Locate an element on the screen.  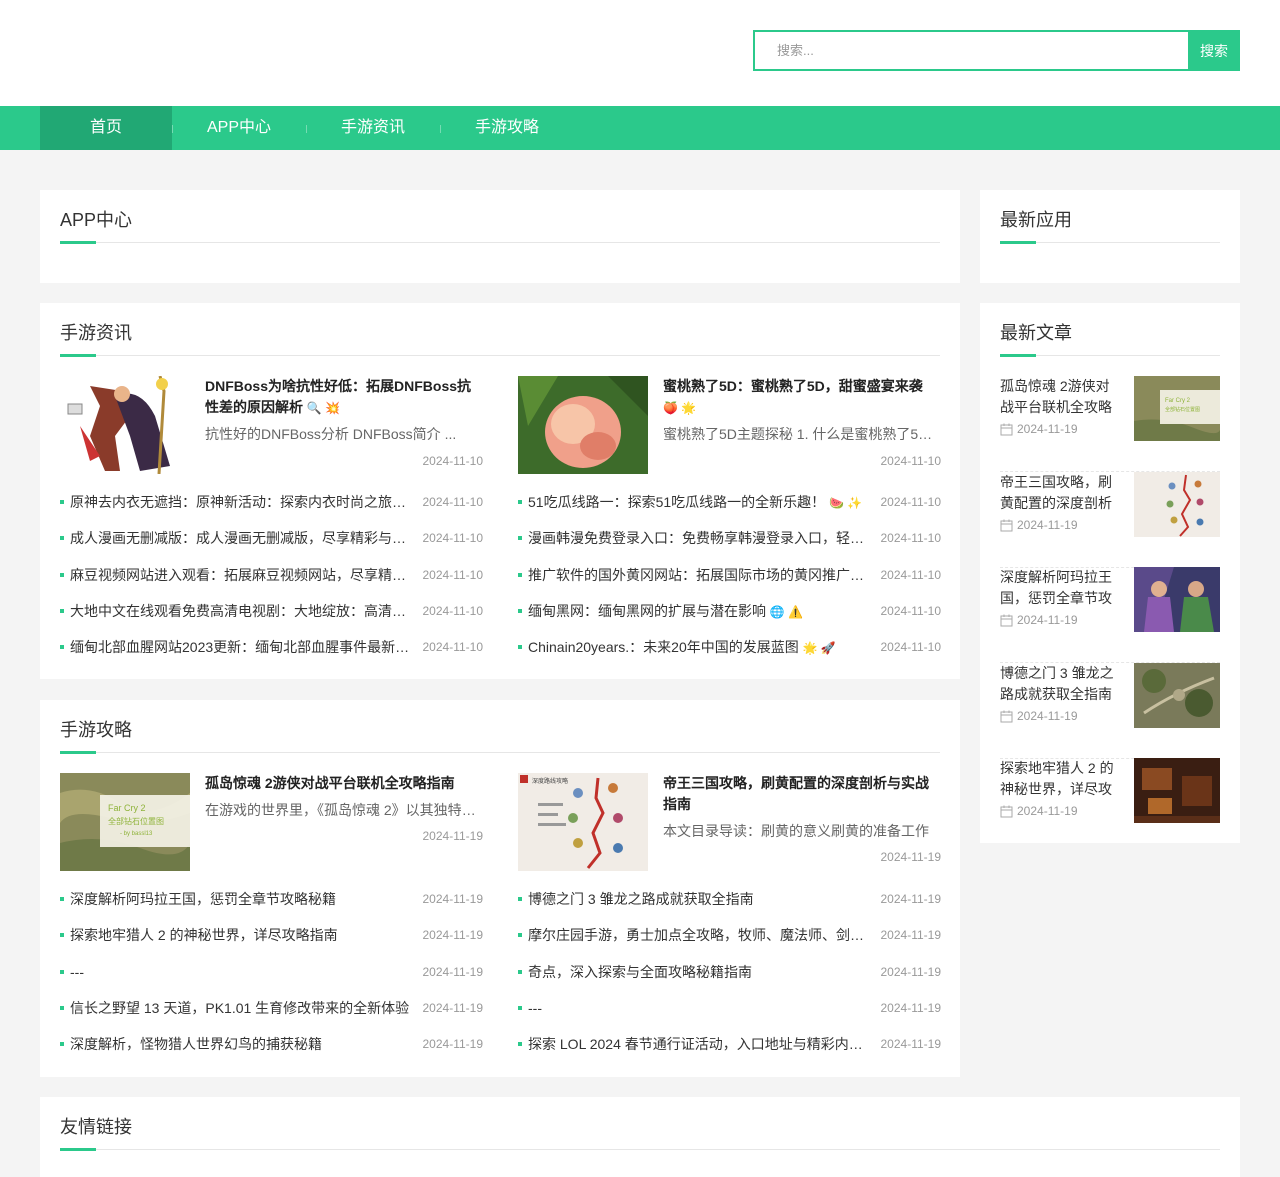
list-item-title: 博德之门 3 雏龙之路成就获取全指南 is located at coordinates (698, 899).